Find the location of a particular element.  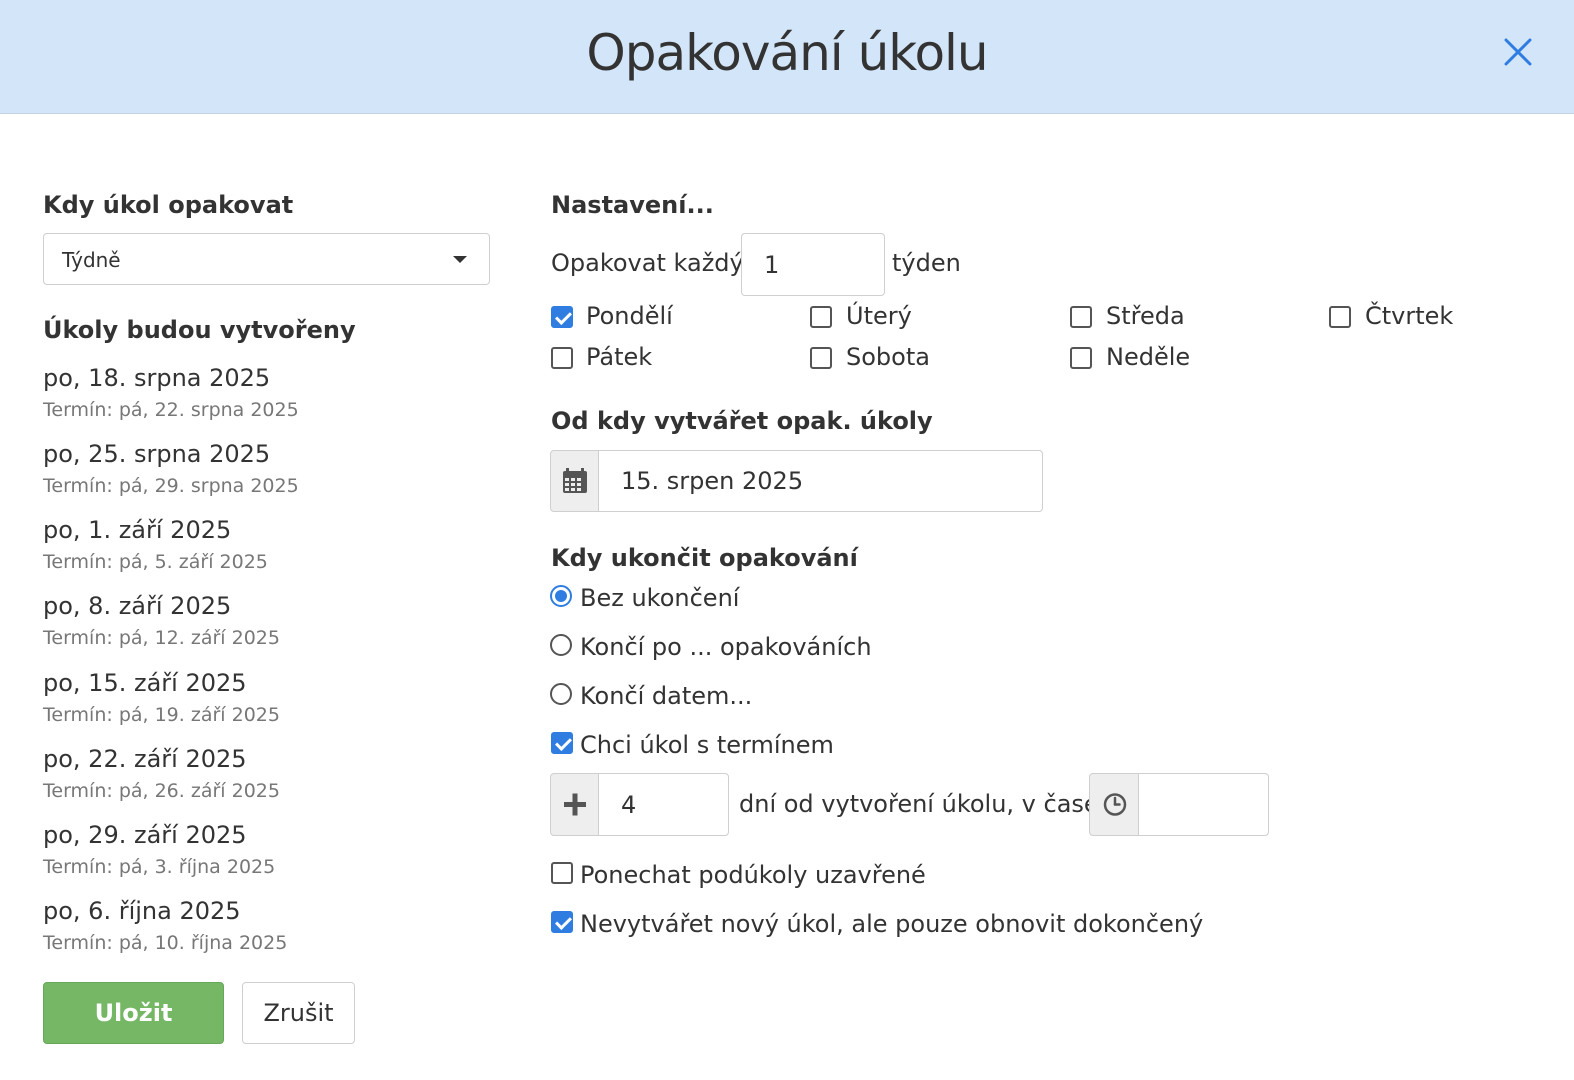

occurrence-due: Termín: pá, 22. srpna 2025 is located at coordinates (171, 410).